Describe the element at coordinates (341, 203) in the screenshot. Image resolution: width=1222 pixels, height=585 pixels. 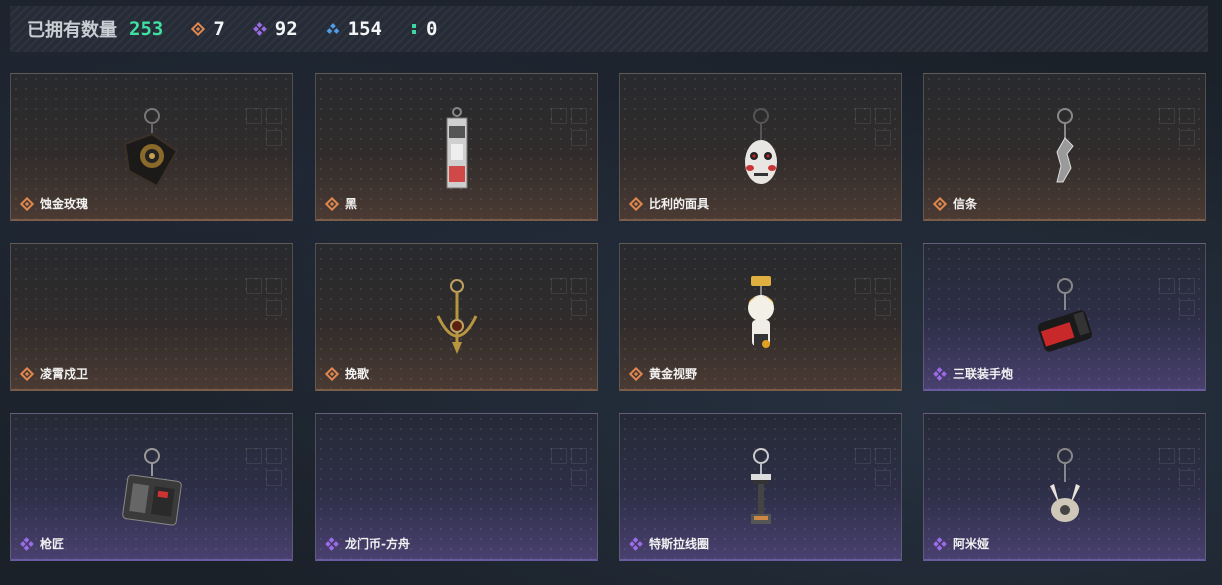
I see `item-label: 黑` at that location.